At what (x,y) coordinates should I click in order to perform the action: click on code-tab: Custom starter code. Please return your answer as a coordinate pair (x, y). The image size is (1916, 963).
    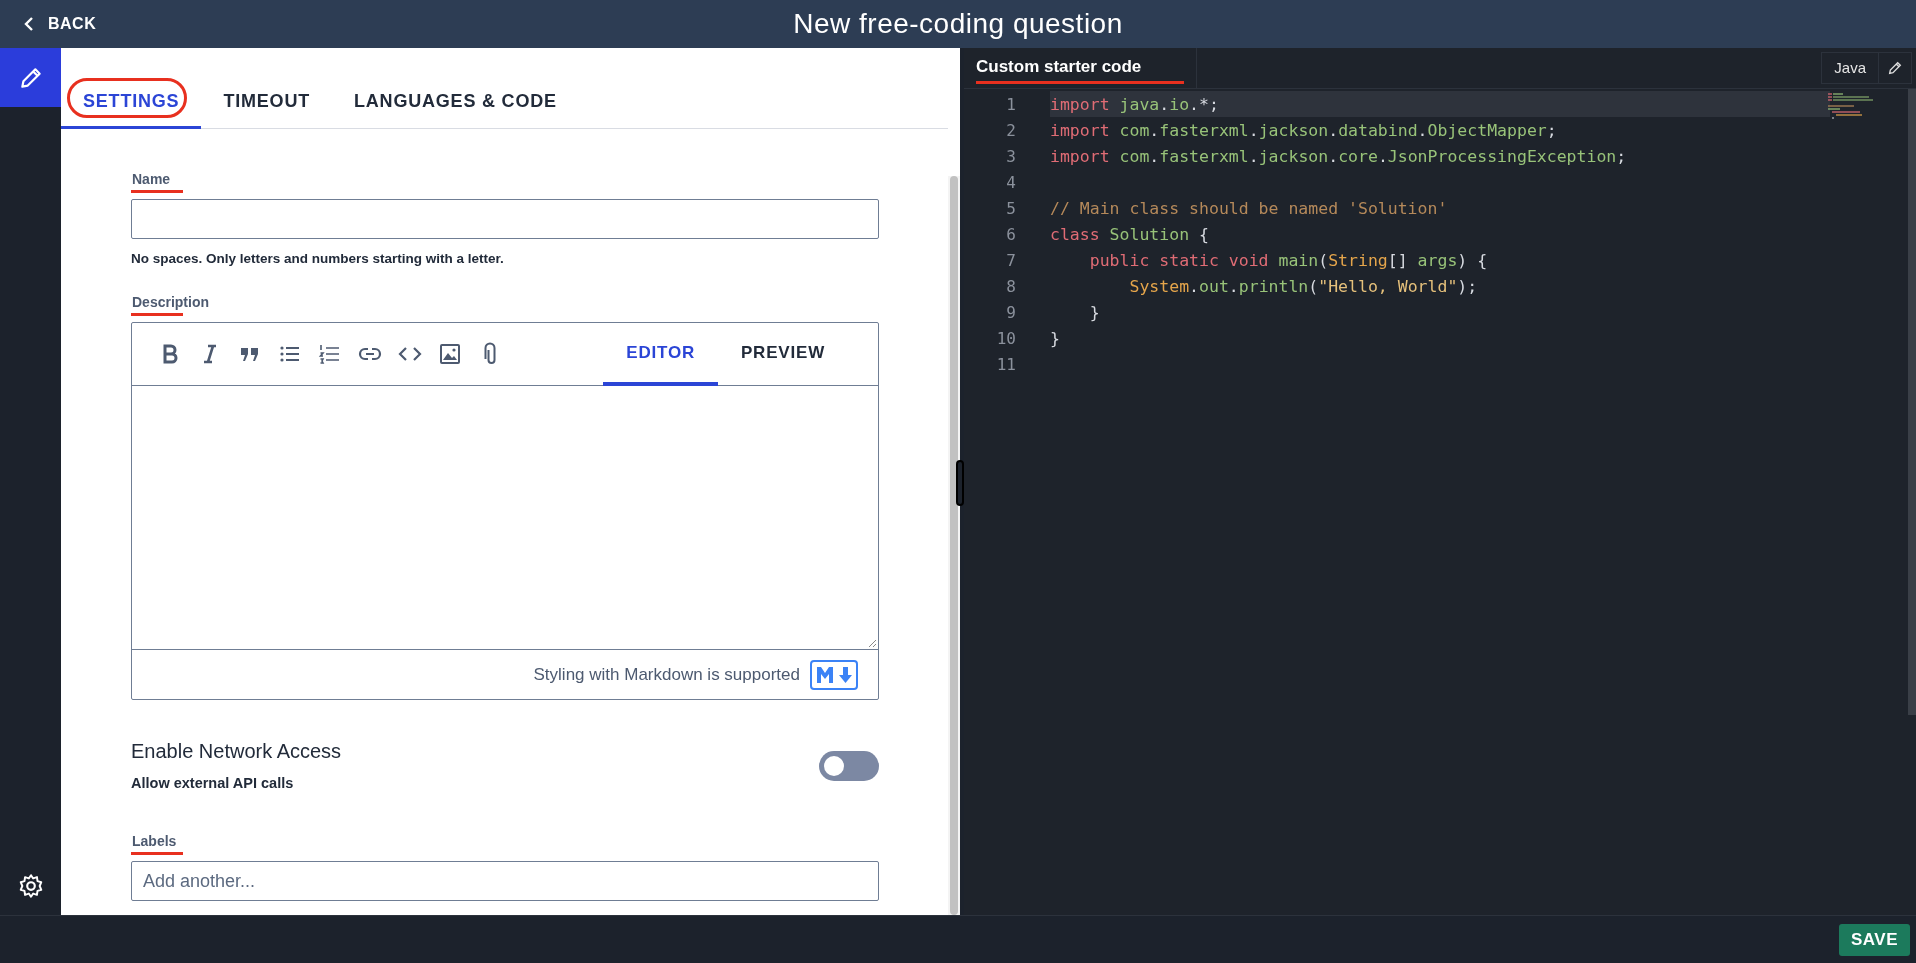
    Looking at the image, I should click on (1080, 67).